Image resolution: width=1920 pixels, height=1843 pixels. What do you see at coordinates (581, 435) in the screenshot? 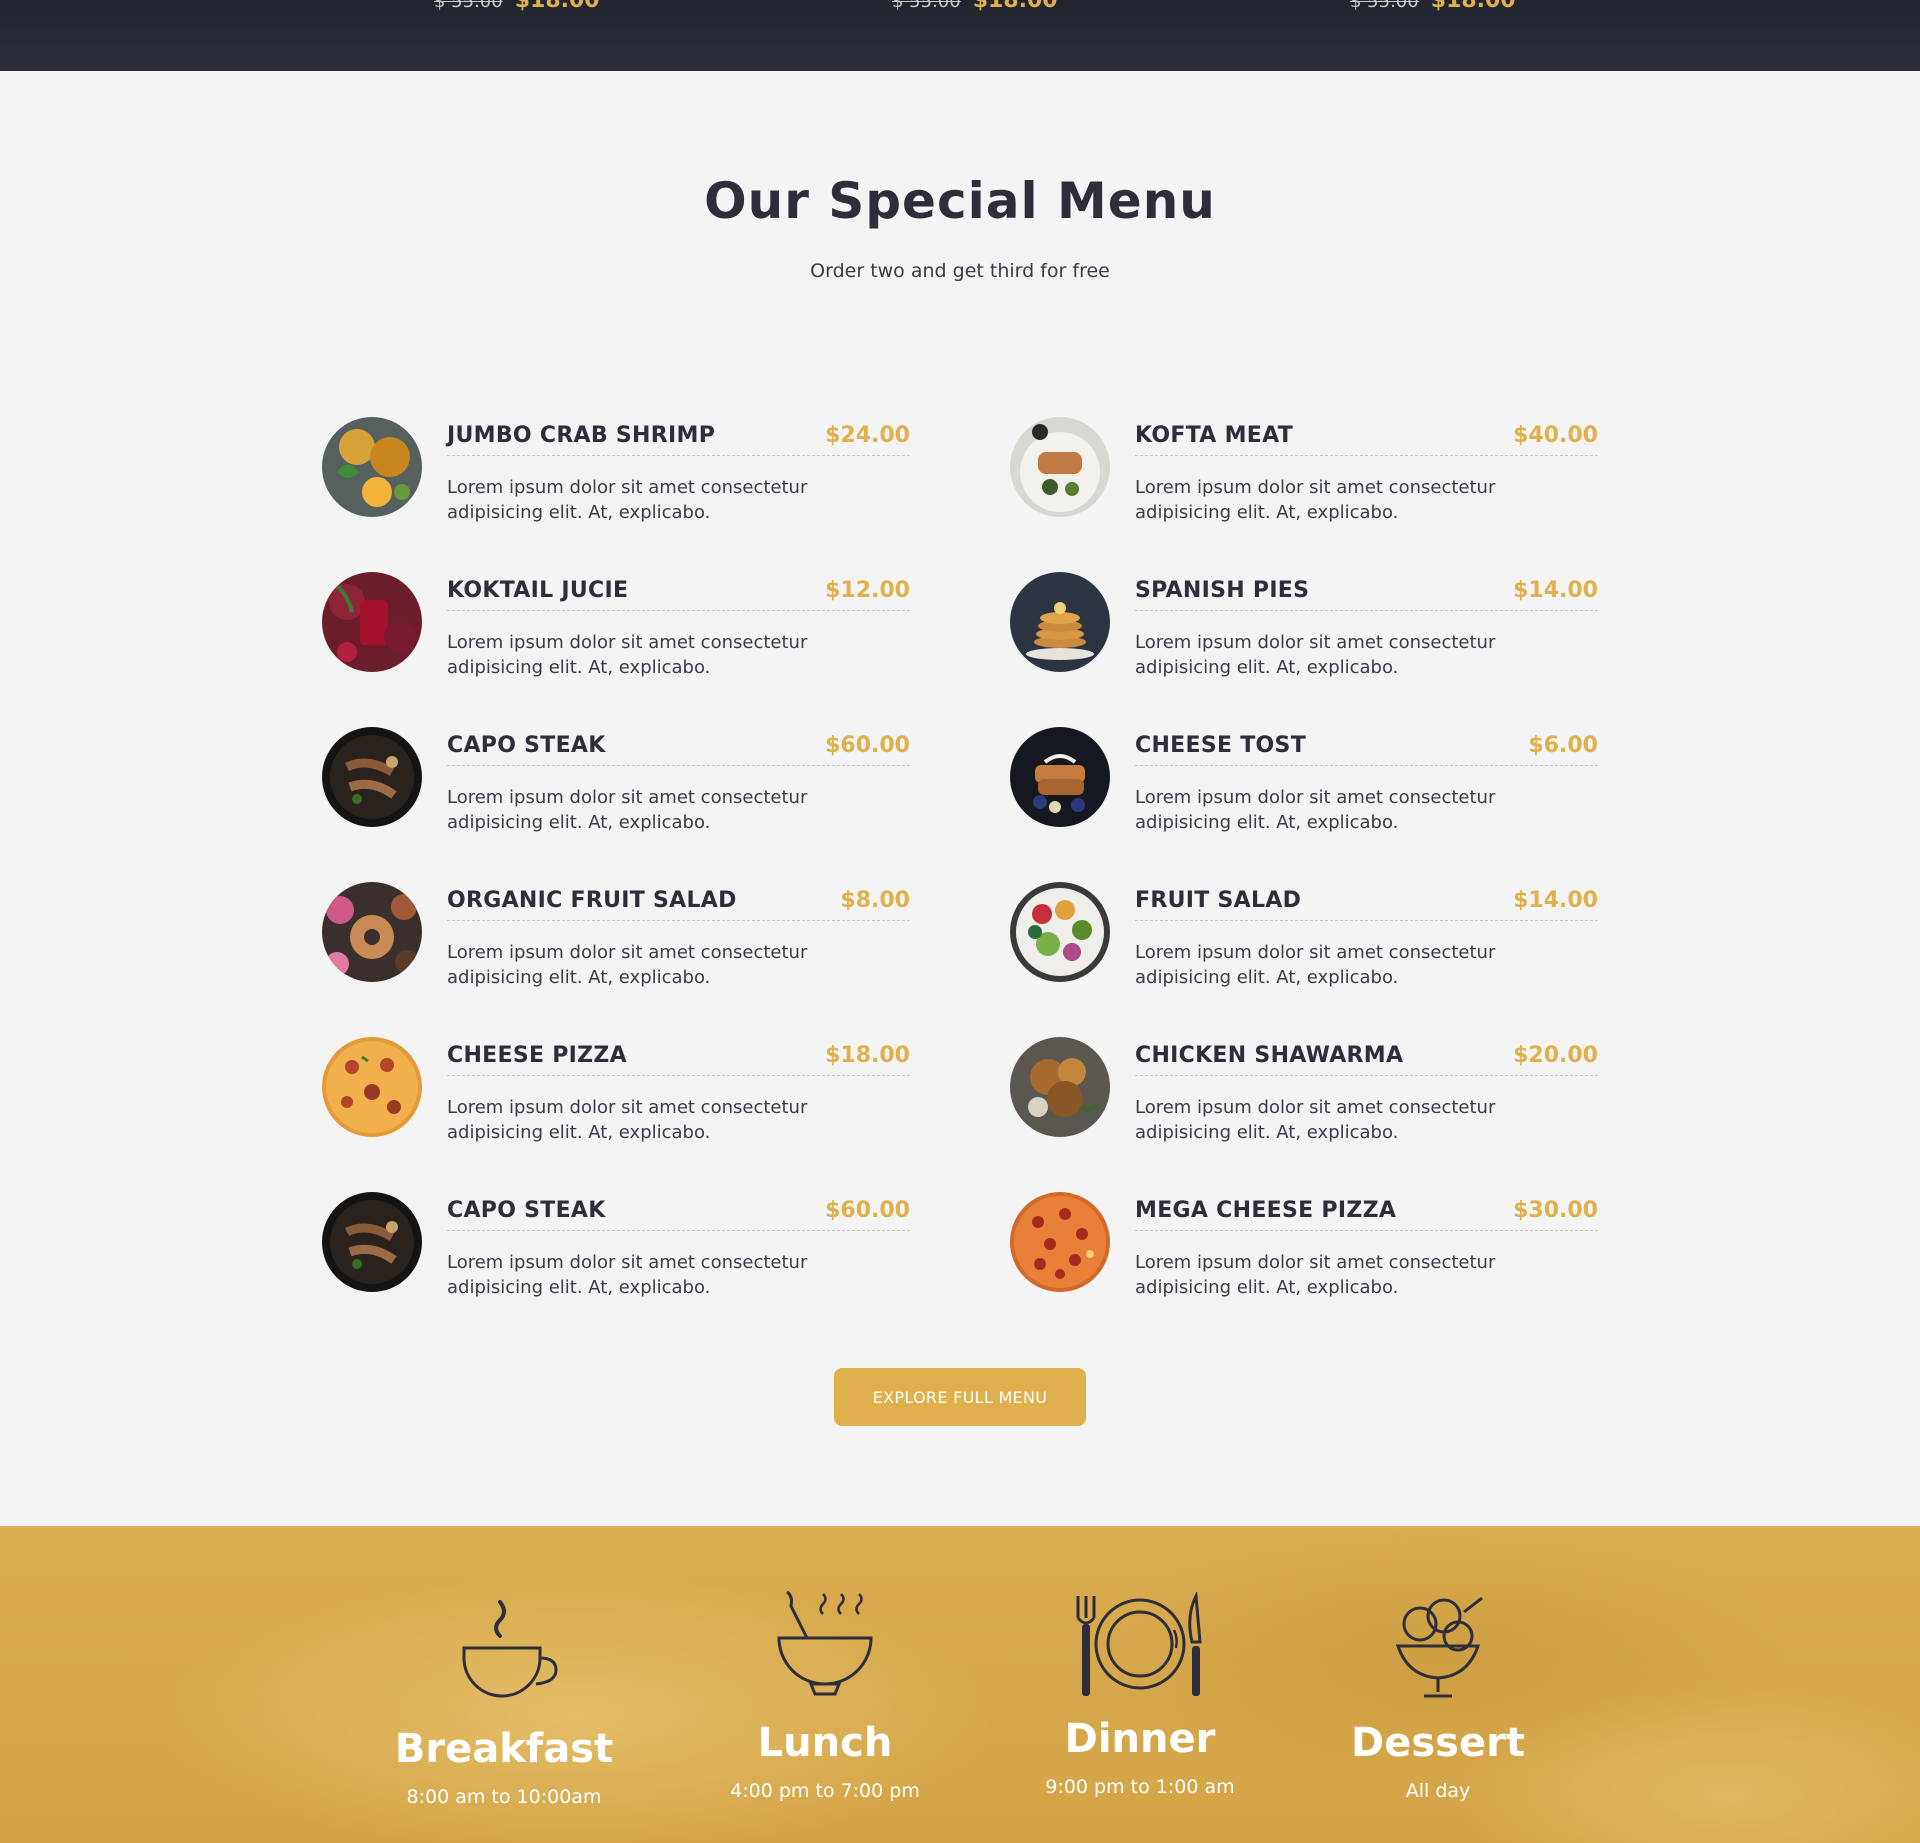
I see `item-name: JUMBO CRAB SHRIMP` at bounding box center [581, 435].